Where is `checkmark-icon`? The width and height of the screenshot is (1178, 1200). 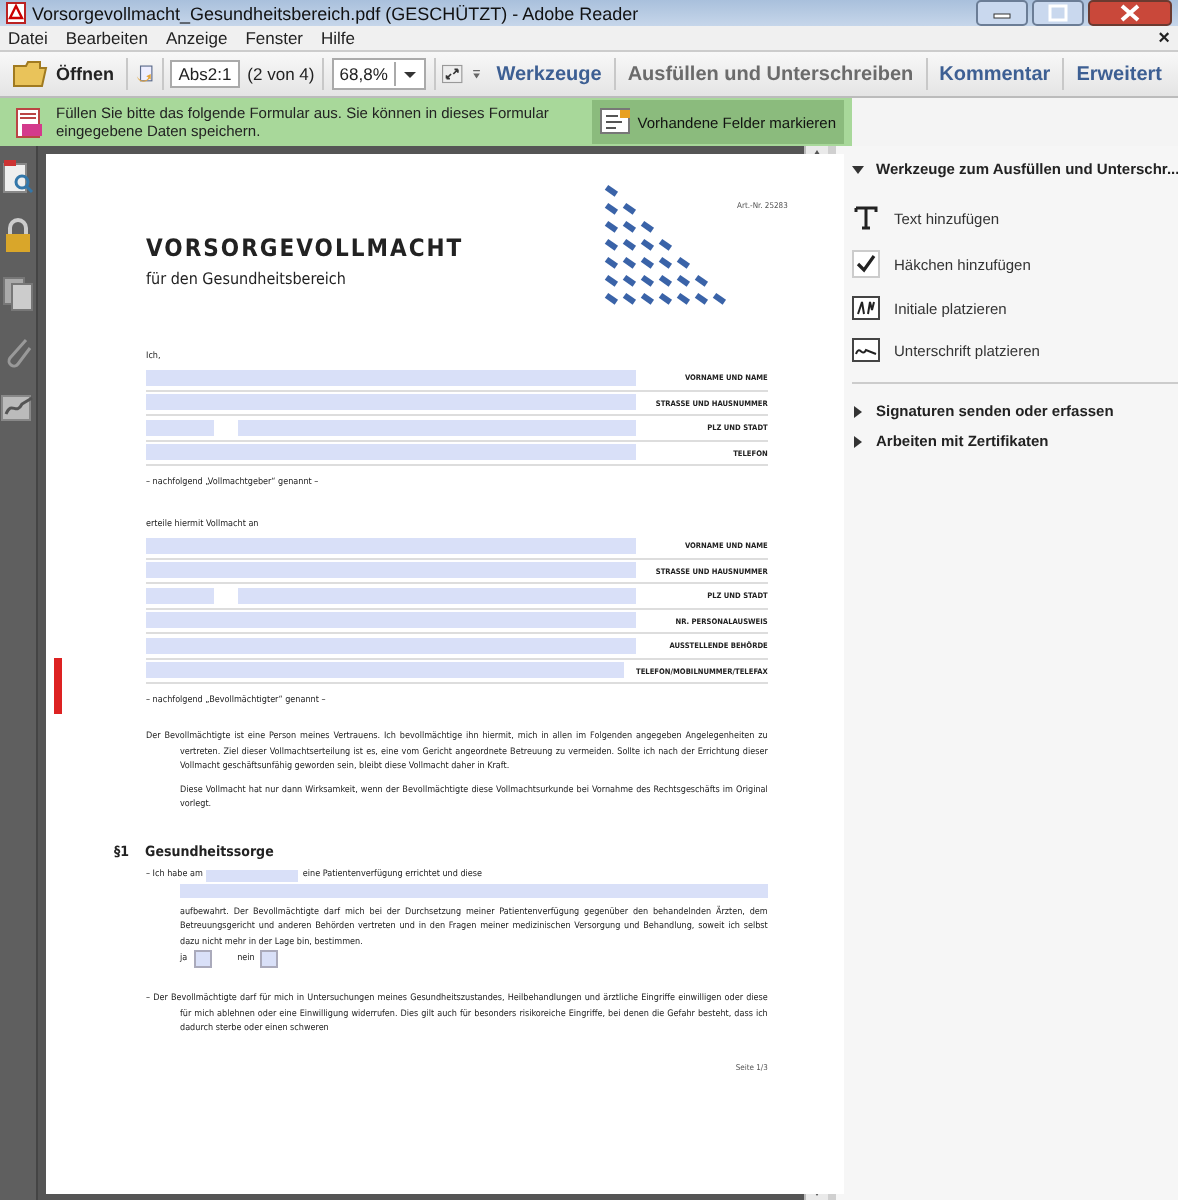
checkmark-icon is located at coordinates (866, 264).